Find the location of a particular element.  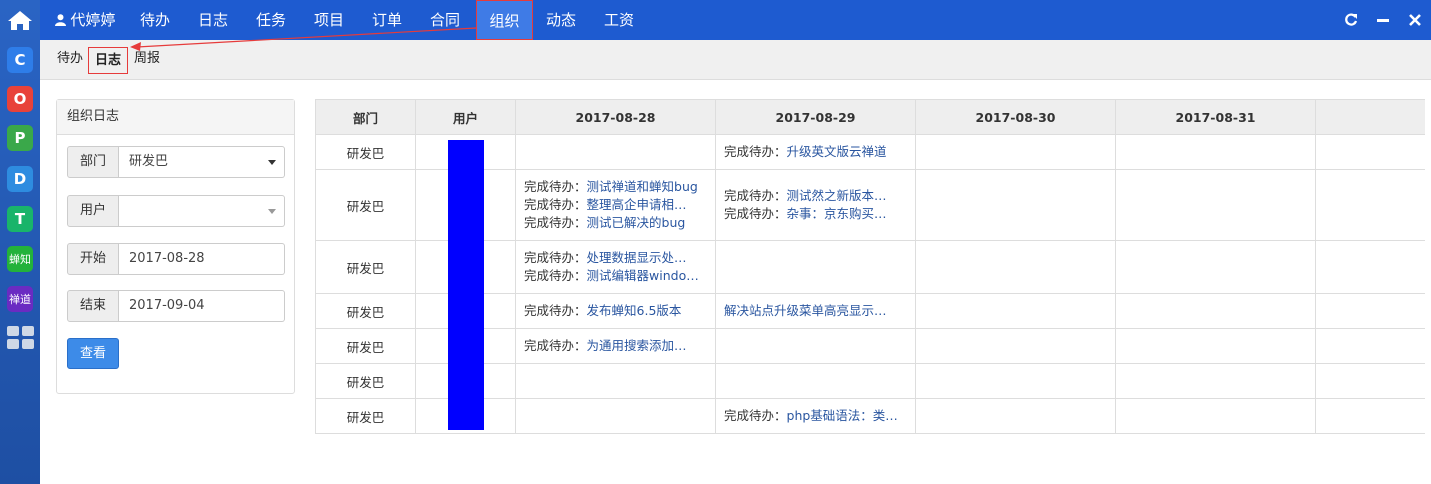

chanzhi-app-icon: 蝉知 is located at coordinates (20, 259).